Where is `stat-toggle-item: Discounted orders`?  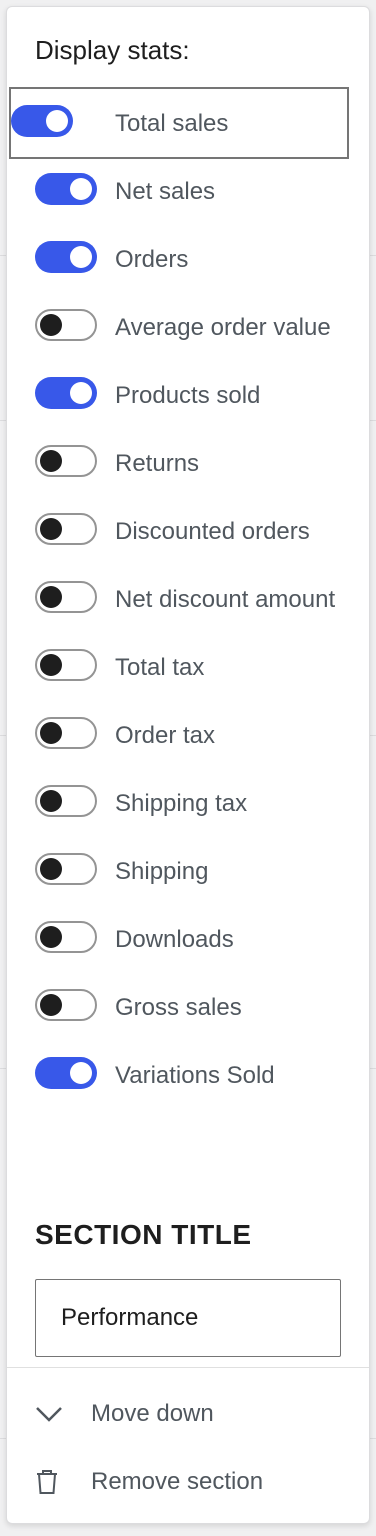
stat-toggle-item: Discounted orders is located at coordinates (189, 531).